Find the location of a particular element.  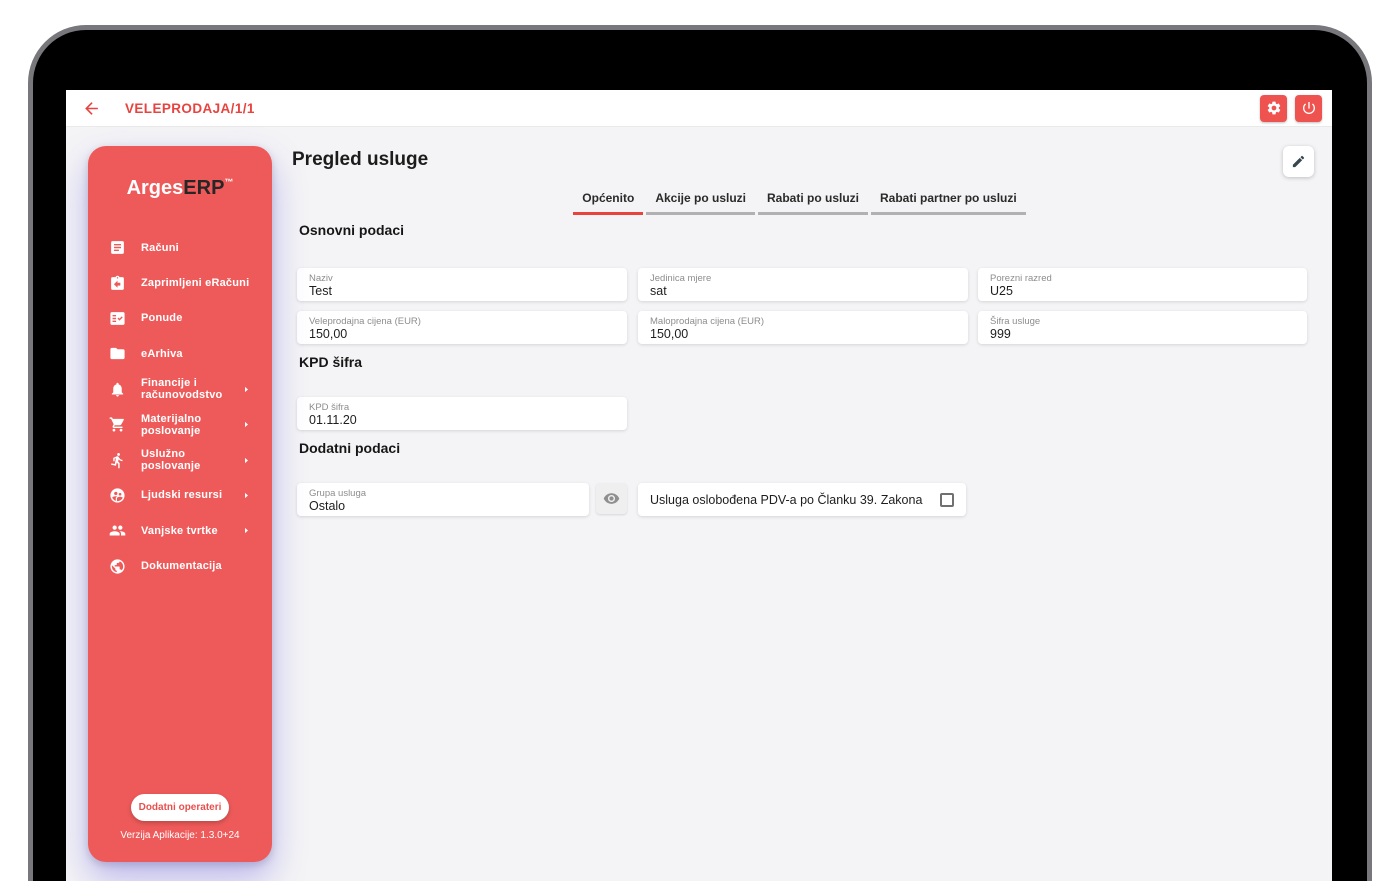

tab-akcije-po-usluzi: Akcije po usluzi is located at coordinates (700, 203).